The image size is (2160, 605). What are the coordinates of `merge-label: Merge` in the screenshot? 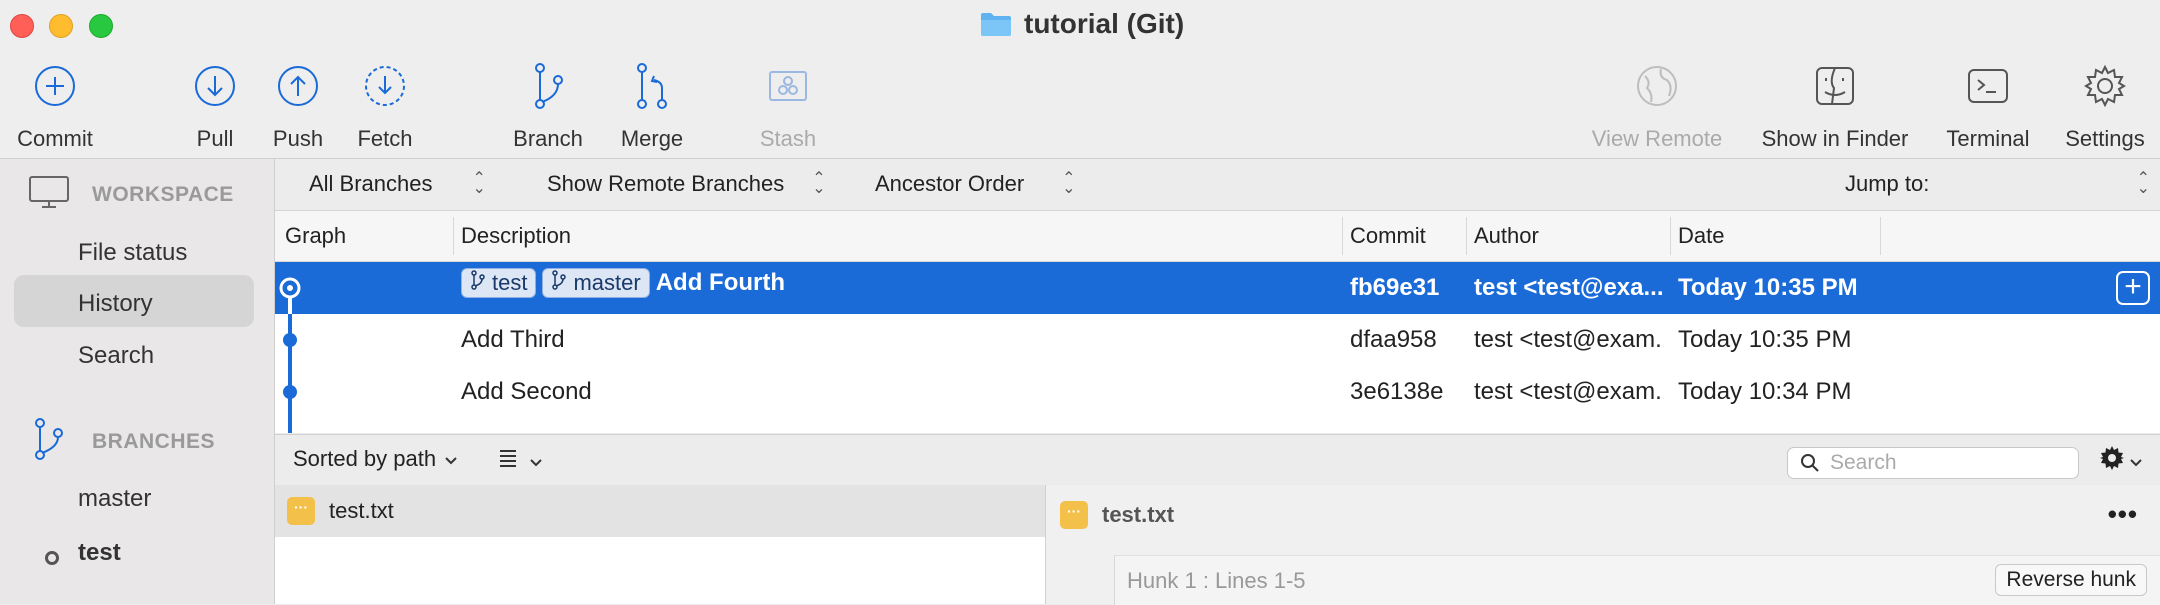 It's located at (652, 138).